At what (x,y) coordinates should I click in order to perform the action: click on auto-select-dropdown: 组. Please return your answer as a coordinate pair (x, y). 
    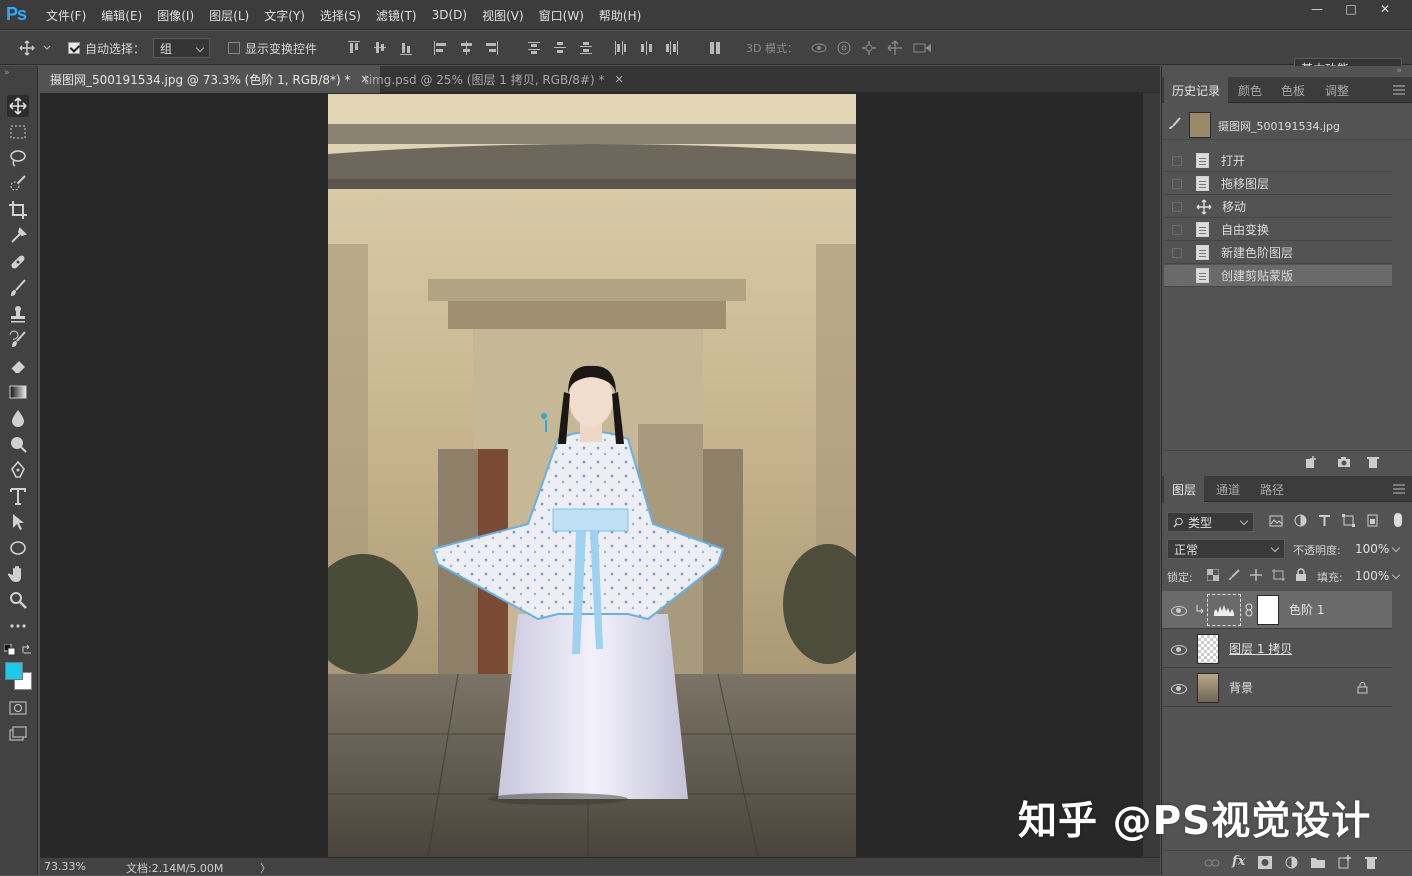
    Looking at the image, I should click on (181, 48).